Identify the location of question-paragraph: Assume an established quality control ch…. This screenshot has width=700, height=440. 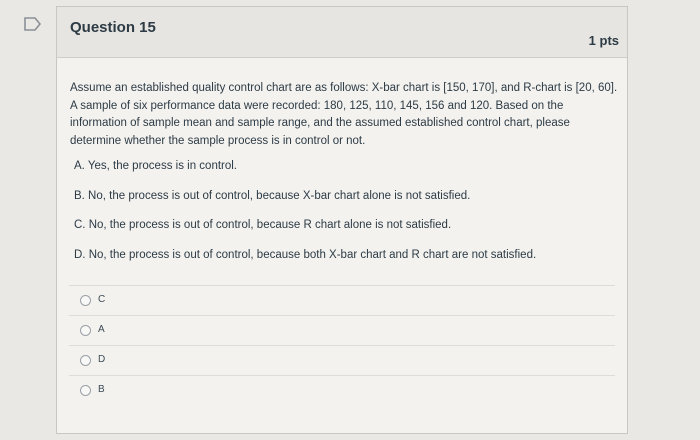
(344, 114).